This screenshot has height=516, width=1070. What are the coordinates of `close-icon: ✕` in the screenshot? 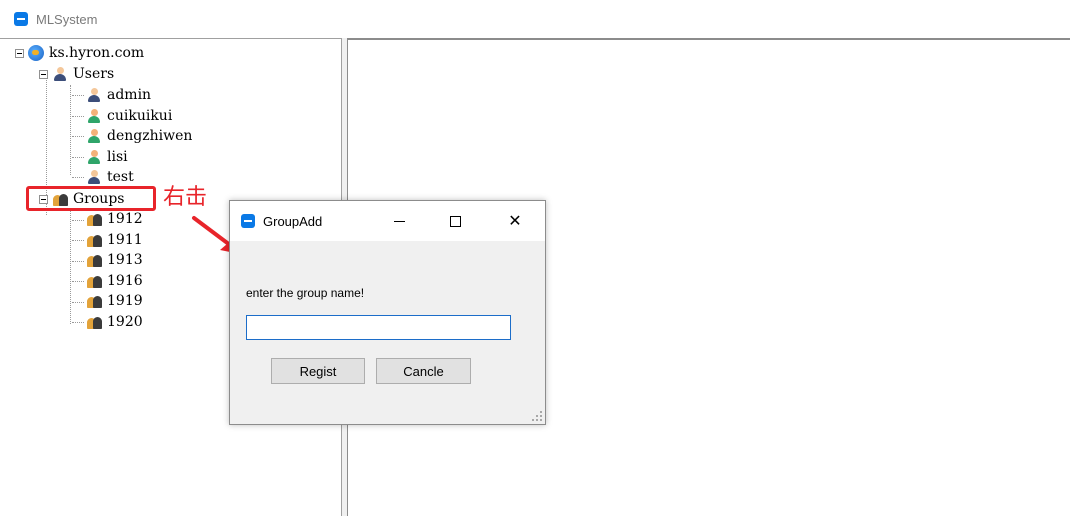 It's located at (515, 221).